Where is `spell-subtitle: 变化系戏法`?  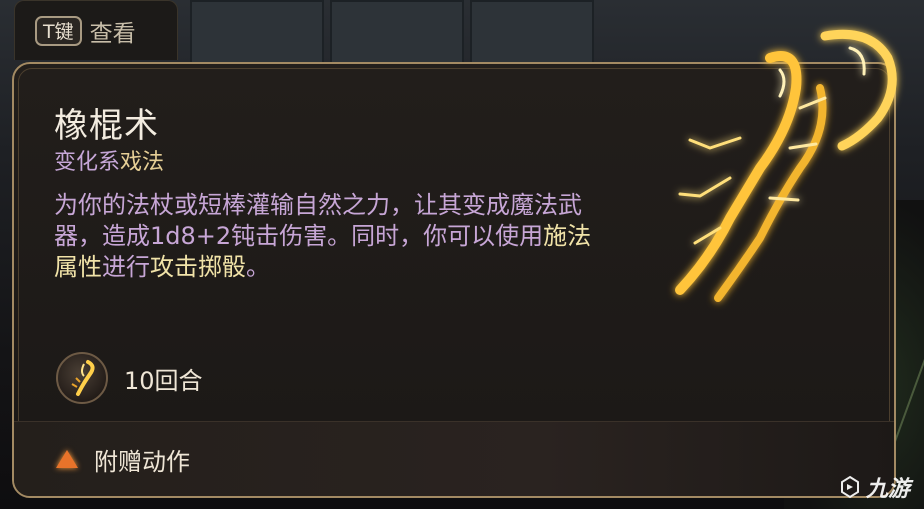 spell-subtitle: 变化系戏法 is located at coordinates (109, 160).